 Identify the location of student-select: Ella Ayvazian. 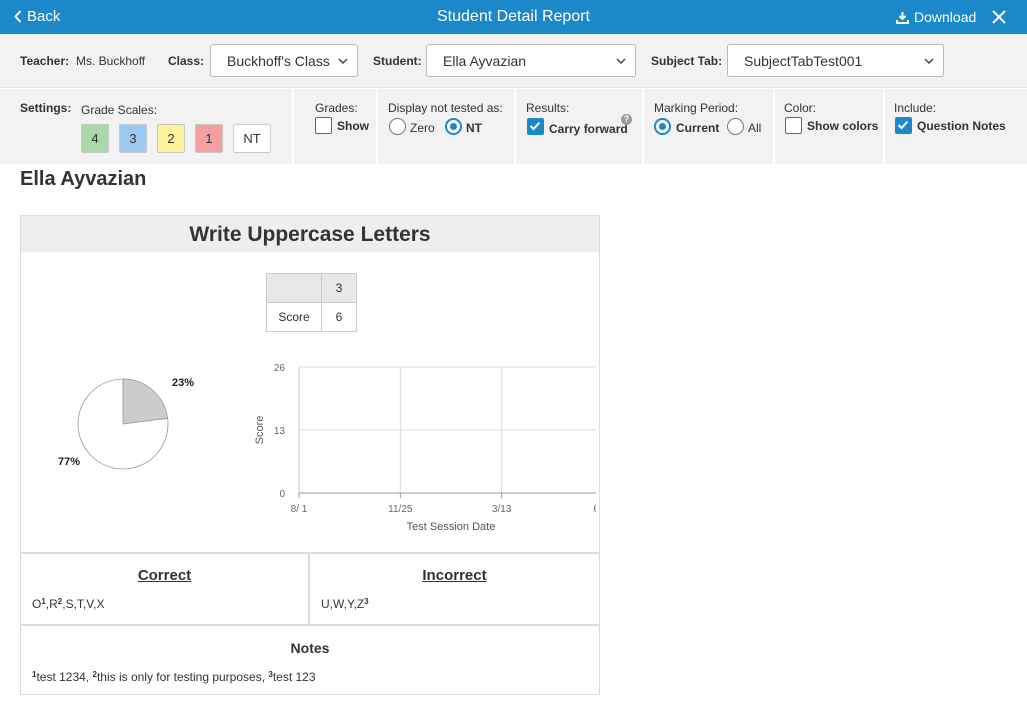
(531, 60).